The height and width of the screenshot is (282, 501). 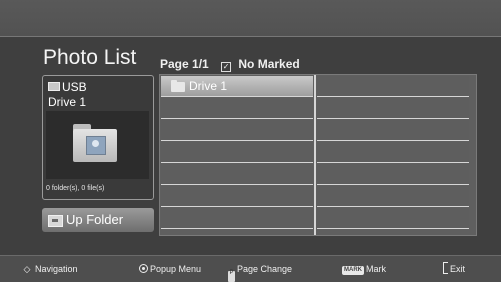 I want to click on ok-button-icon, so click(x=143, y=268).